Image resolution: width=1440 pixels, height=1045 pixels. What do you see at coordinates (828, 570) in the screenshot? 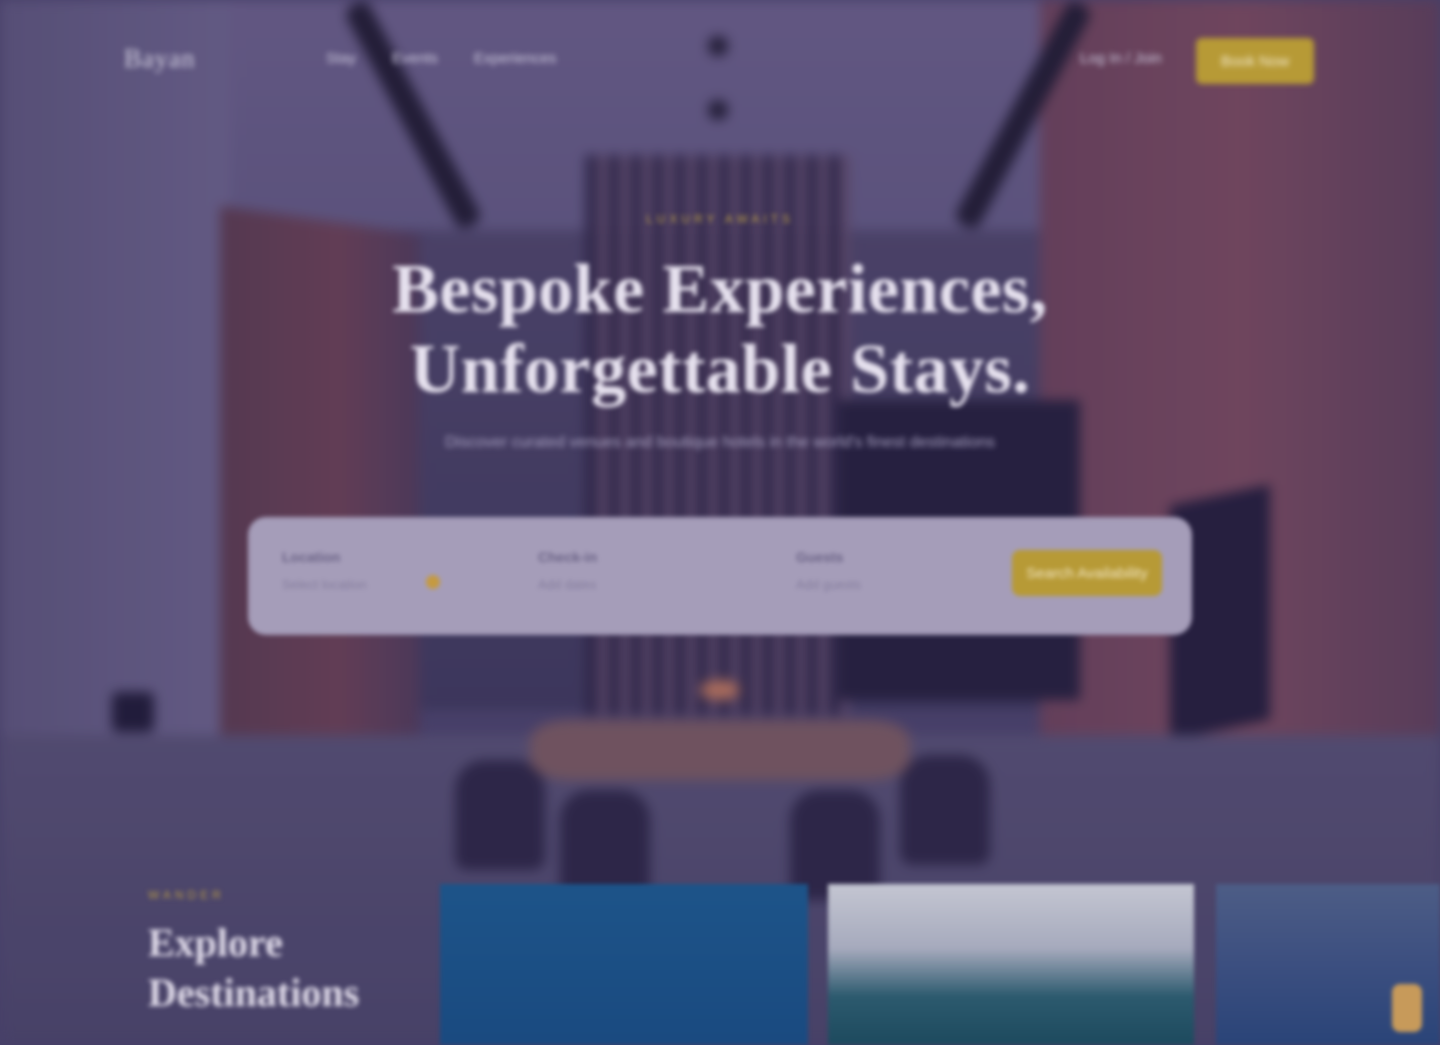
I see `guests-field: Guests Add guests` at bounding box center [828, 570].